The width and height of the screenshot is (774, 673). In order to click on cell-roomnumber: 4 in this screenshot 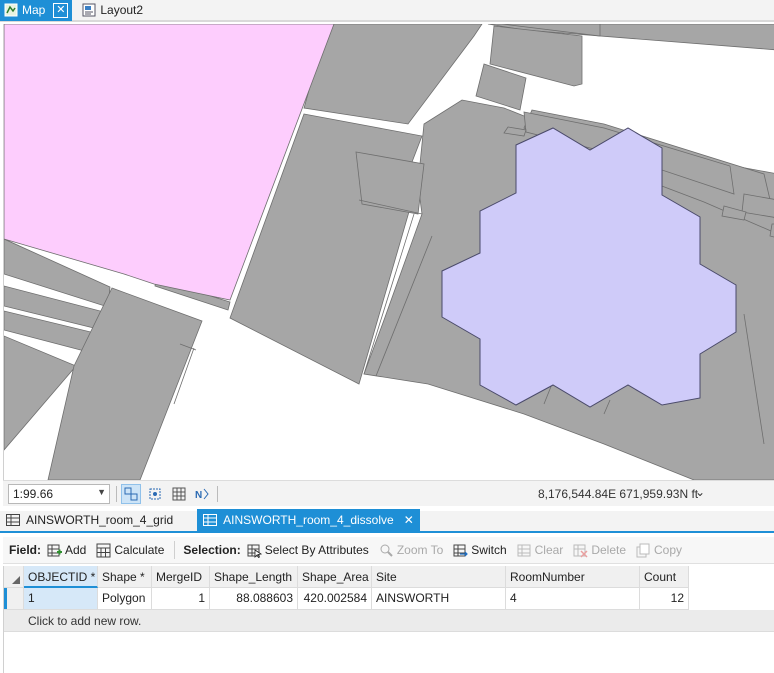, I will do `click(573, 599)`.